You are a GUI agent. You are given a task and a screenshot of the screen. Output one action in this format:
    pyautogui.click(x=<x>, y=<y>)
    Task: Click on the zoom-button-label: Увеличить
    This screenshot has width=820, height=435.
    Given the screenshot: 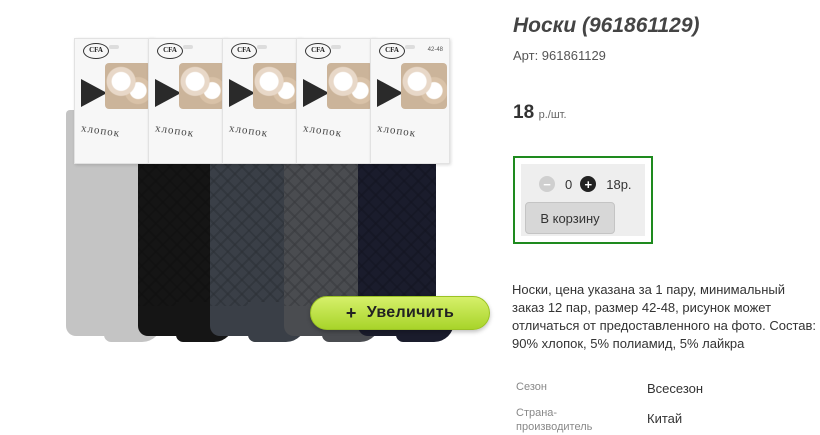 What is the action you would take?
    pyautogui.click(x=410, y=312)
    